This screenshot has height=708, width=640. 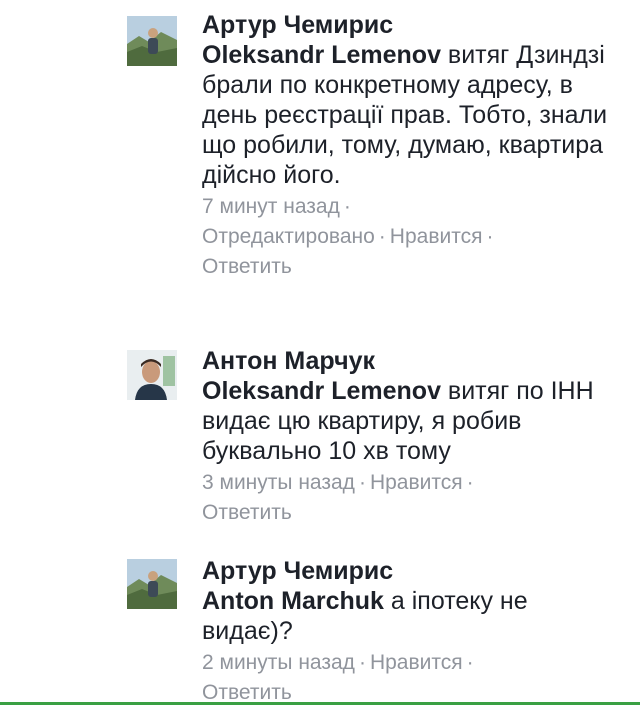 I want to click on comment-text: Anton Marchuk а іпотеку не видає)?, so click(x=412, y=616).